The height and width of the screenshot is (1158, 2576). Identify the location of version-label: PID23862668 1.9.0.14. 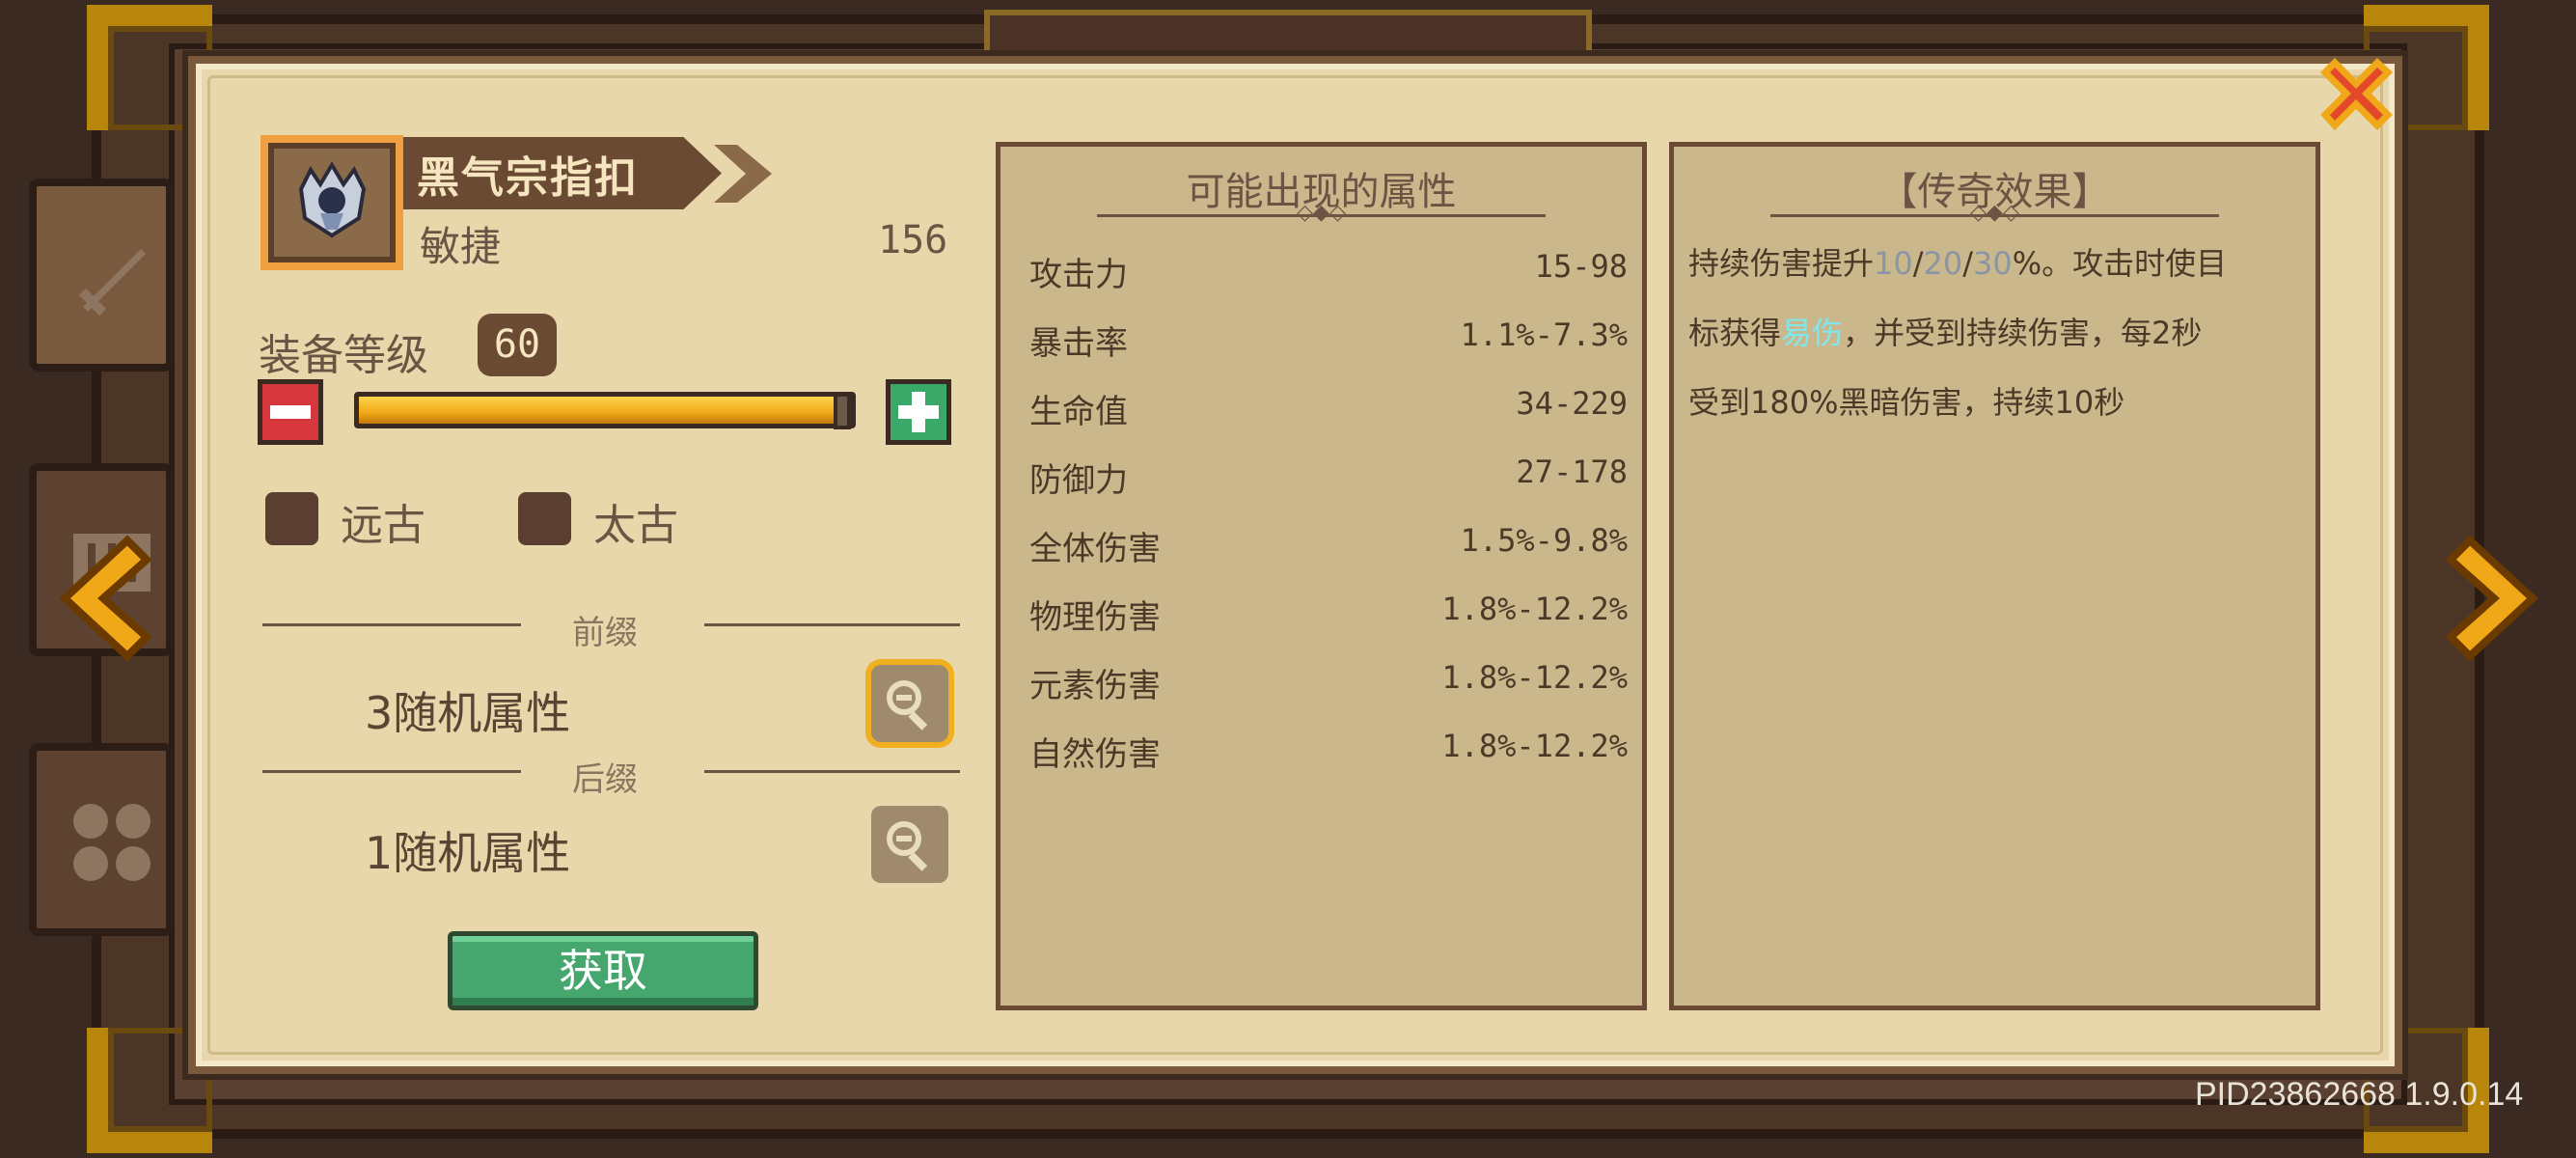
(2359, 1094).